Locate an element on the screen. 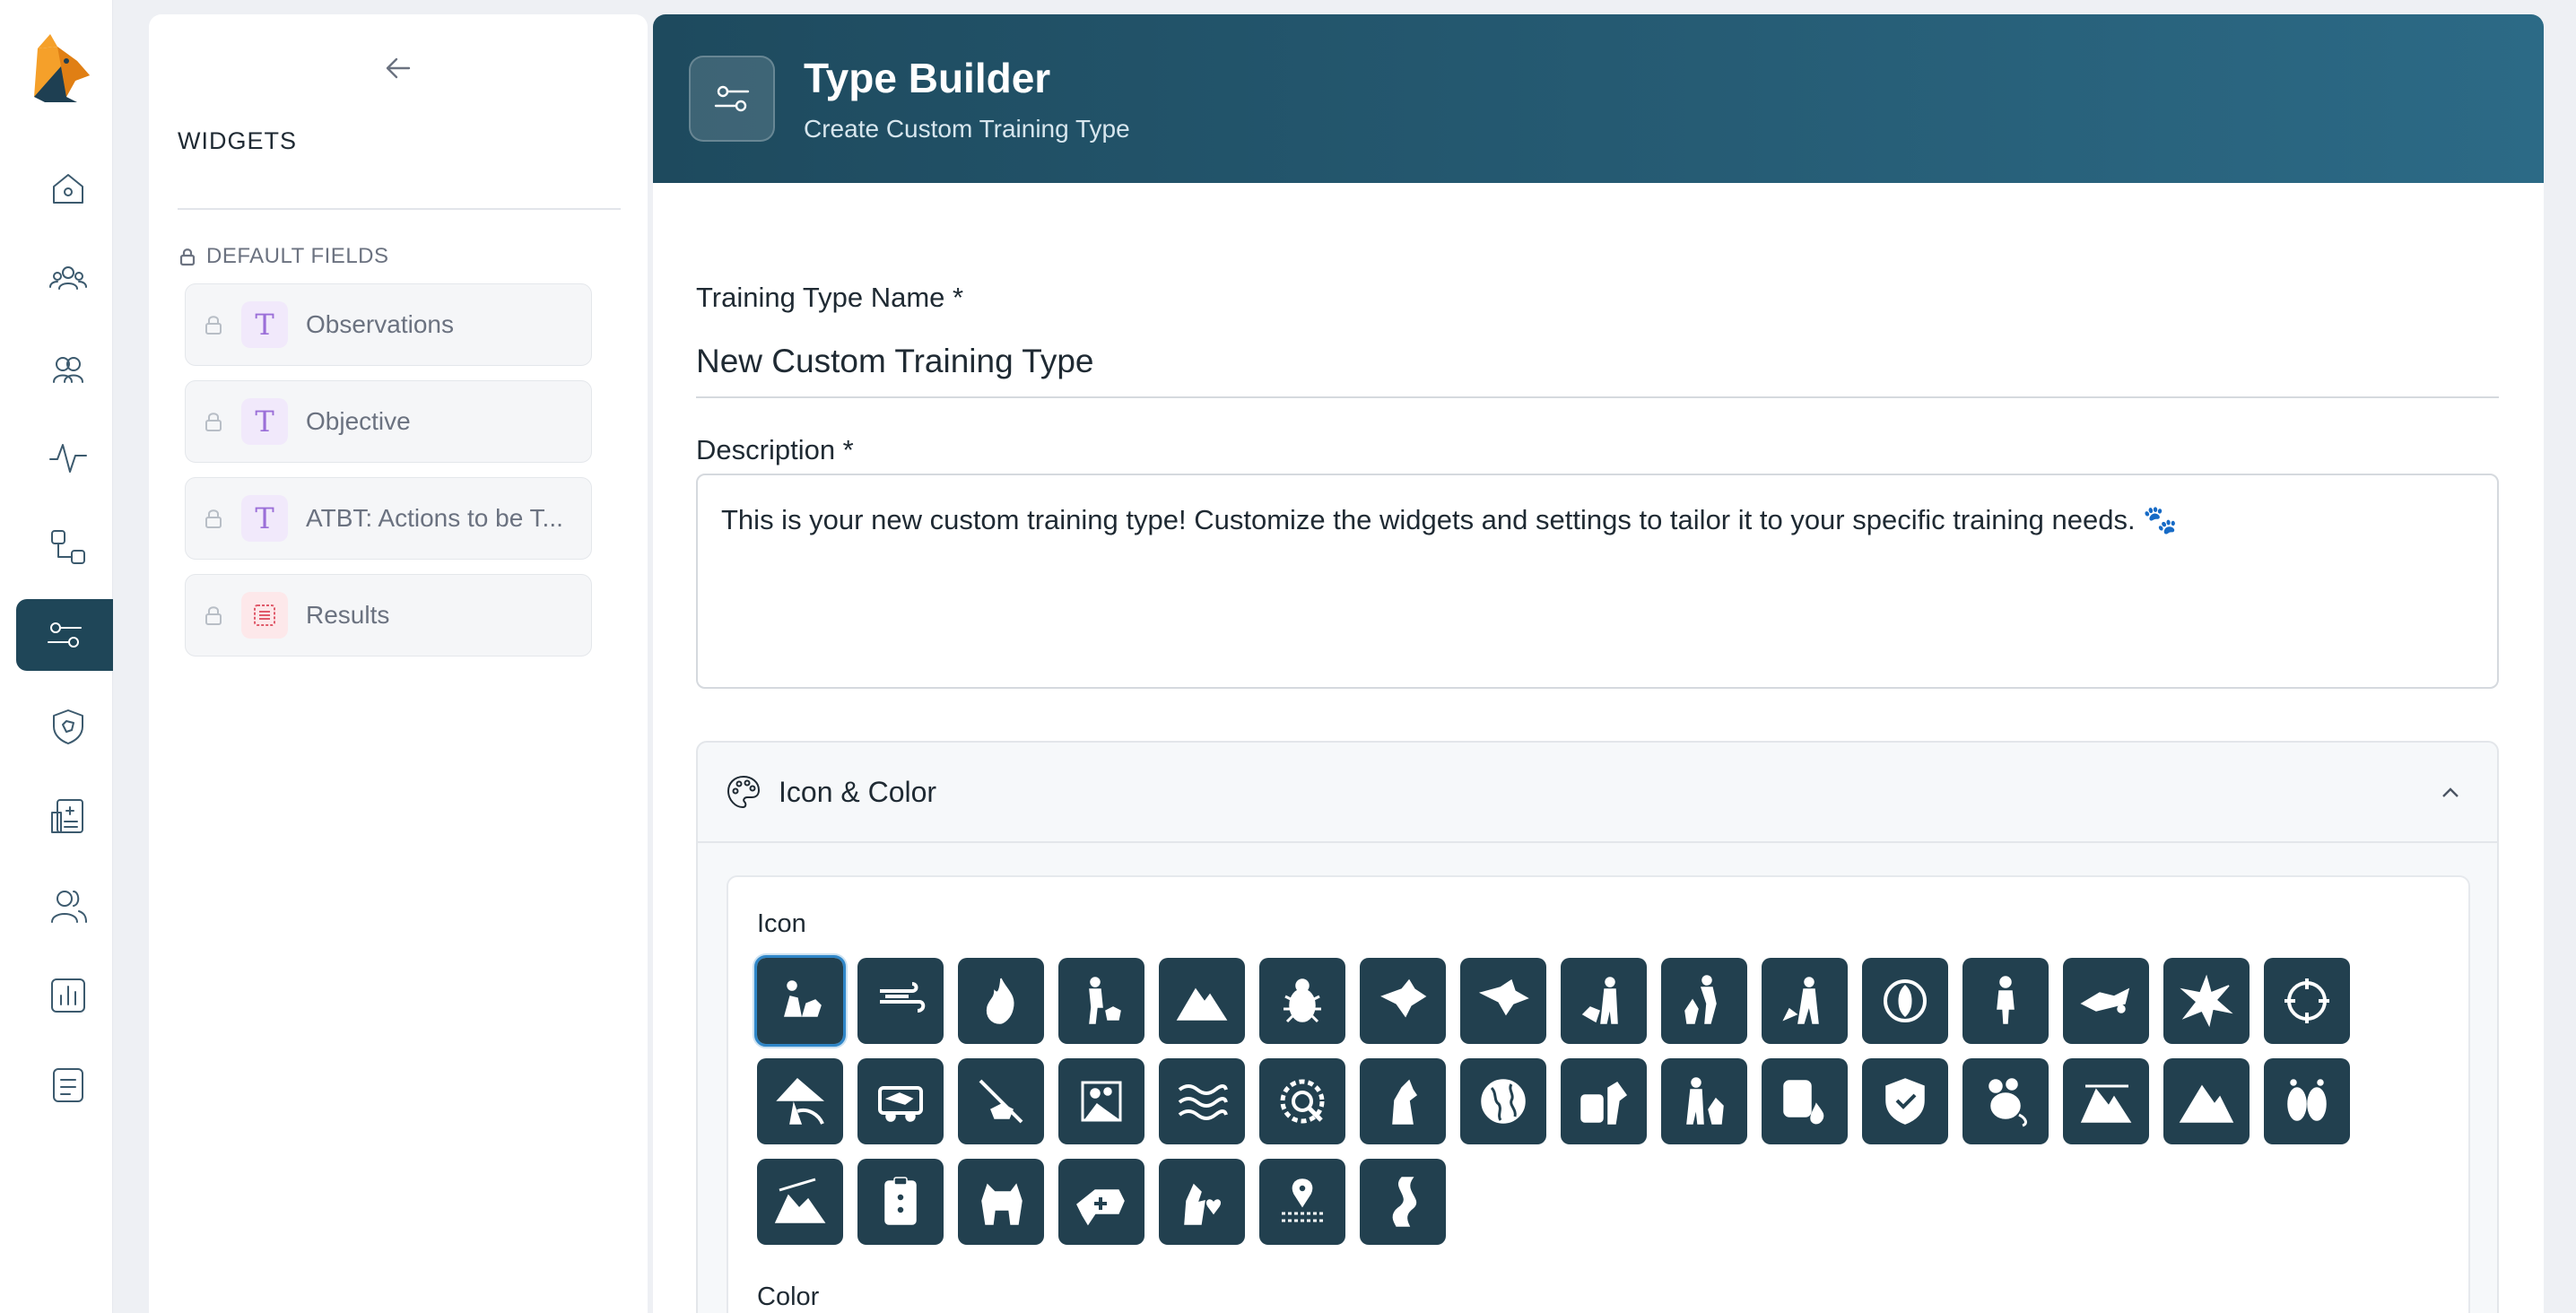  color-label: Color is located at coordinates (788, 1297).